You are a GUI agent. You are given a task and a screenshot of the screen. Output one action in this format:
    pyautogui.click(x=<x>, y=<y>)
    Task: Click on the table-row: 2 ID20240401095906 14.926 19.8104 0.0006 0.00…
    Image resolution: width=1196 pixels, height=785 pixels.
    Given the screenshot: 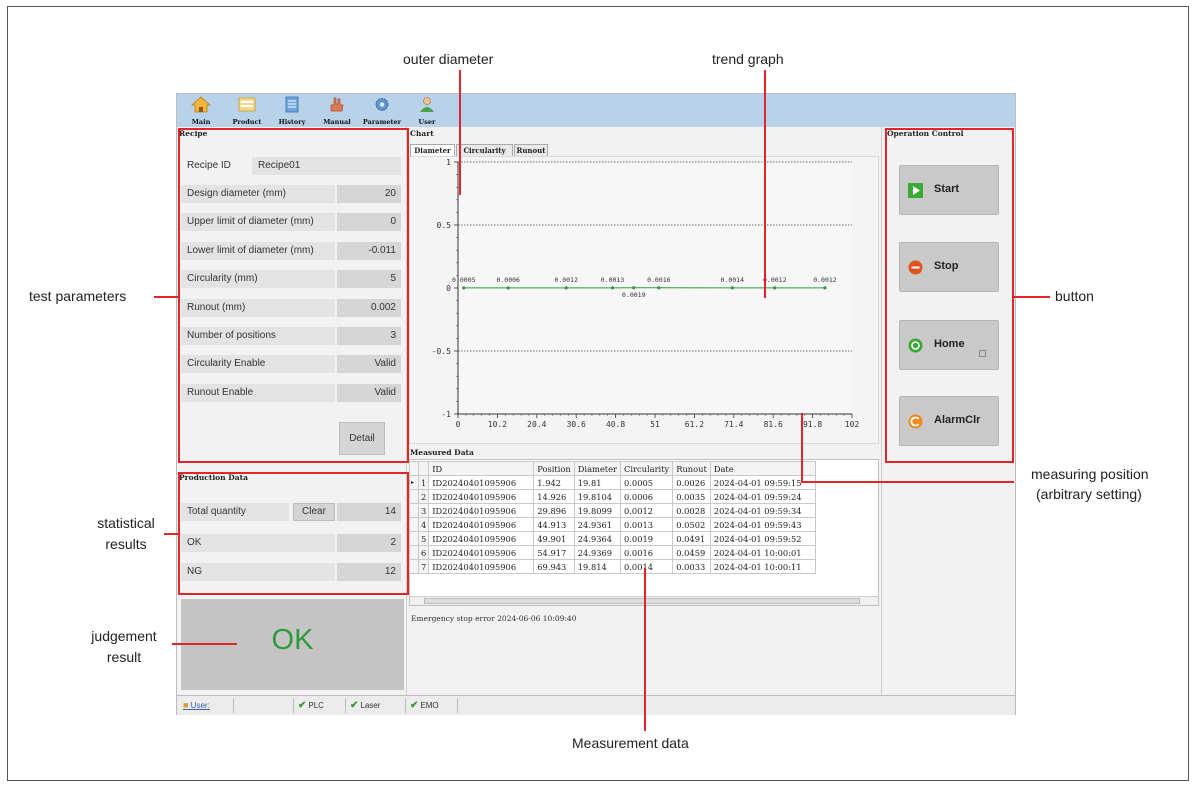 What is the action you would take?
    pyautogui.click(x=612, y=496)
    